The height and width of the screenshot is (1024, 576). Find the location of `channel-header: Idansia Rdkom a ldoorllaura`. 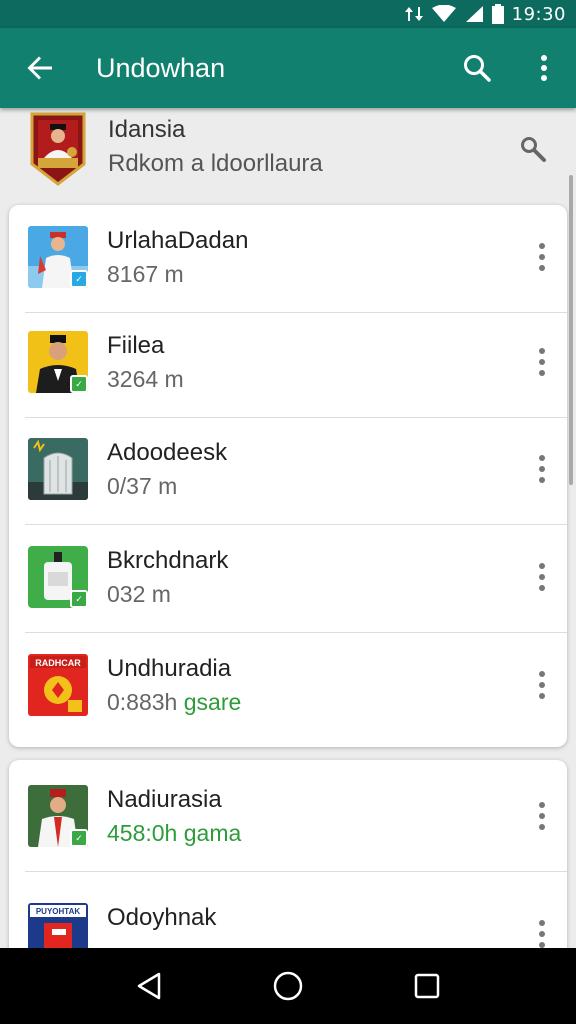

channel-header: Idansia Rdkom a ldoorllaura is located at coordinates (288, 152).